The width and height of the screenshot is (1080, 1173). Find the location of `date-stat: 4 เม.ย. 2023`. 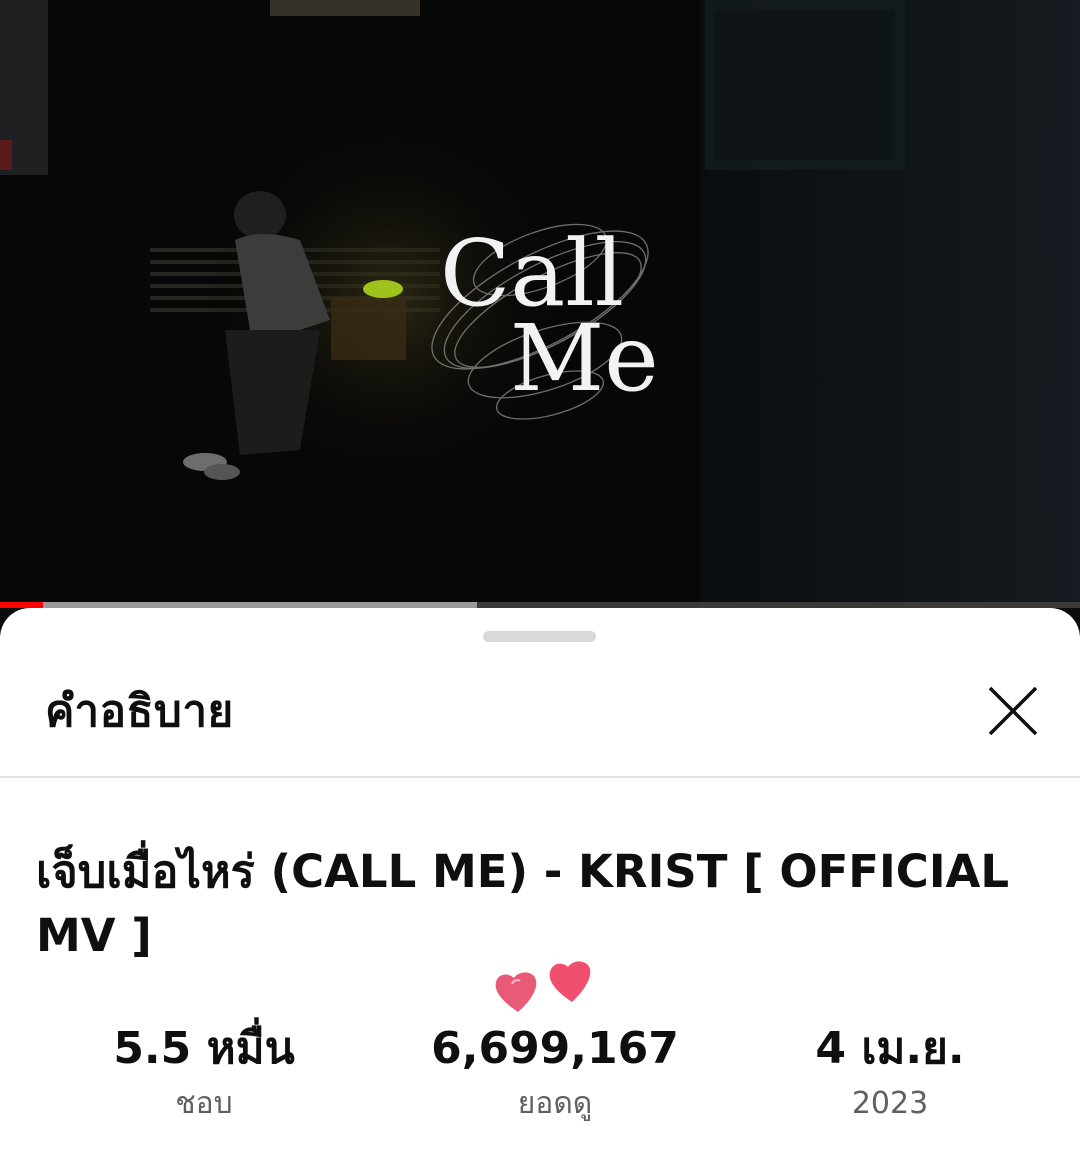

date-stat: 4 เม.ย. 2023 is located at coordinates (890, 1073).